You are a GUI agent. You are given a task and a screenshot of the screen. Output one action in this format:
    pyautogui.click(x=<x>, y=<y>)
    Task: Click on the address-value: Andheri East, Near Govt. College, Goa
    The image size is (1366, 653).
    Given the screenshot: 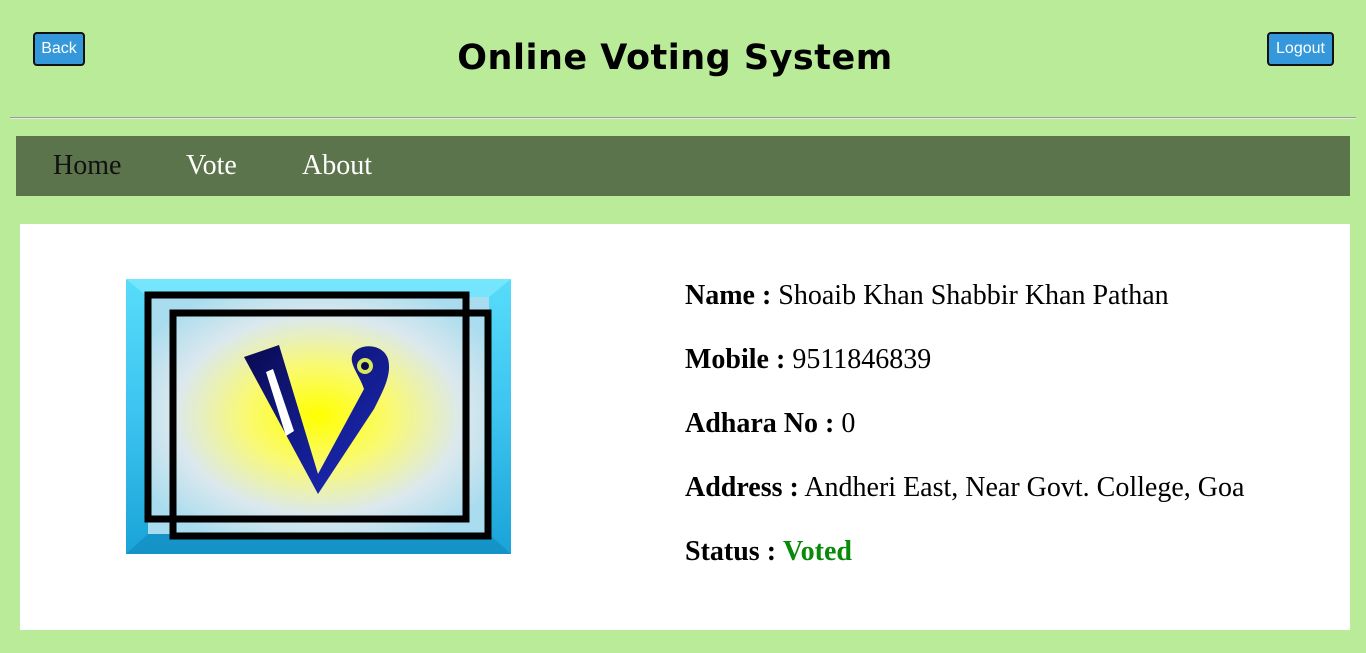 What is the action you would take?
    pyautogui.click(x=1024, y=487)
    